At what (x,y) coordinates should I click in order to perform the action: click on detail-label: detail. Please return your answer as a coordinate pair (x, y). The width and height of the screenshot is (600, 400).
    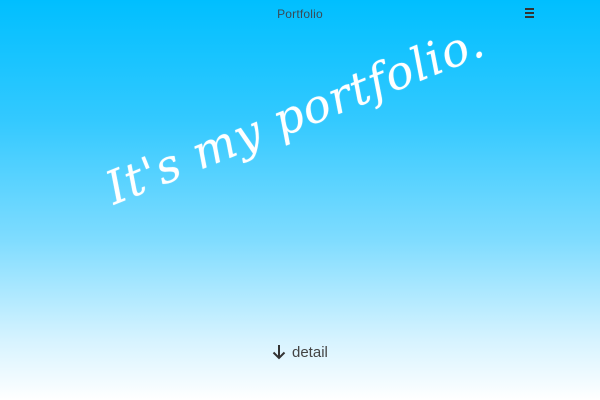
    Looking at the image, I should click on (310, 352).